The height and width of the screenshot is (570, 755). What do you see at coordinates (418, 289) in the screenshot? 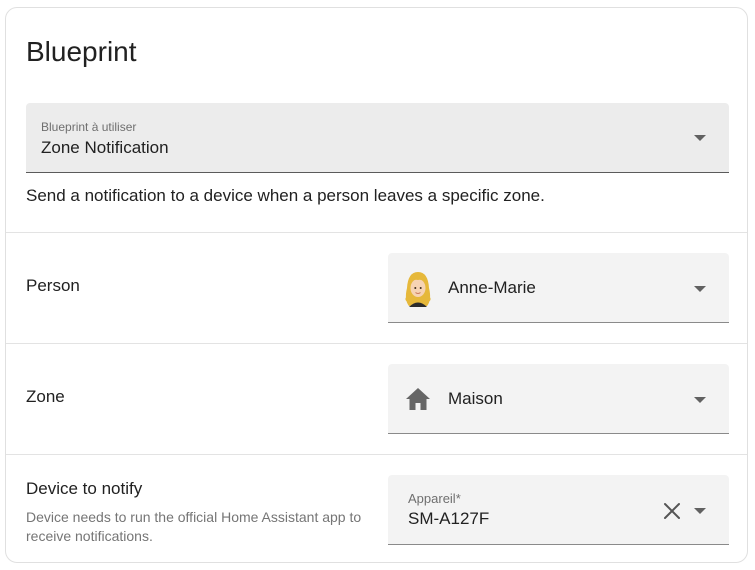
I see `person-avatar` at bounding box center [418, 289].